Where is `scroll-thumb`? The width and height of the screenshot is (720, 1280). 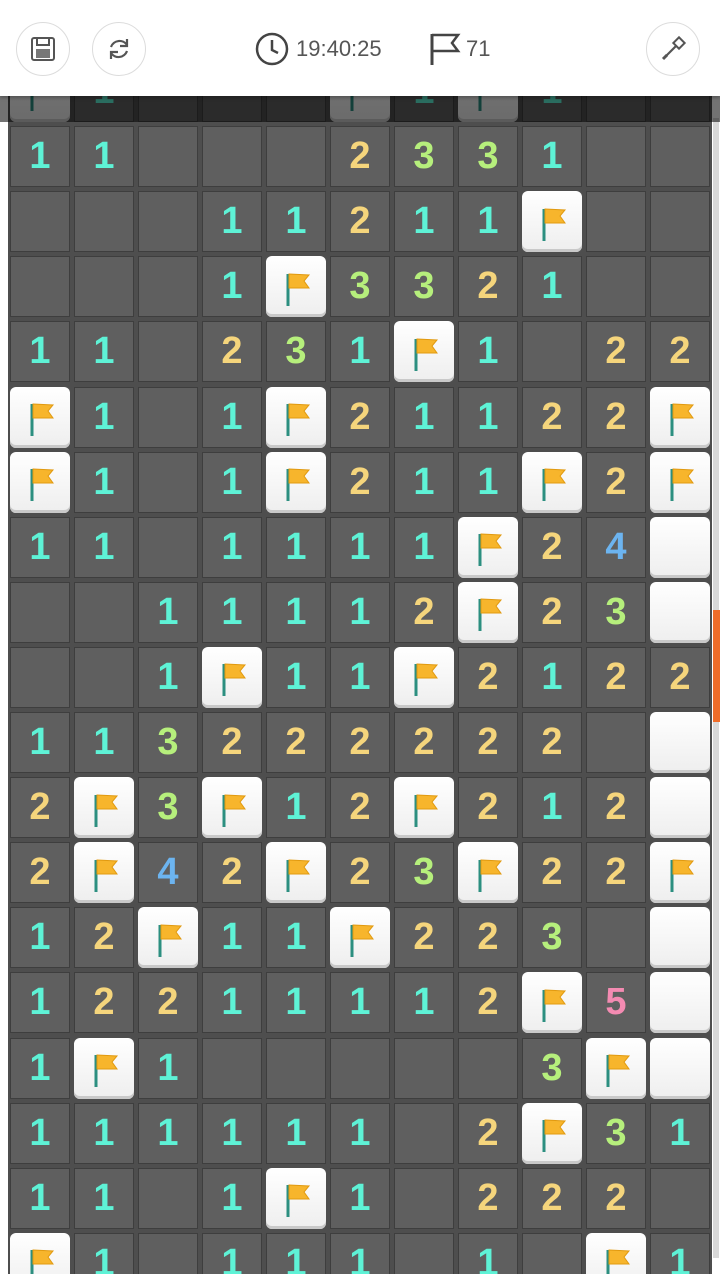 scroll-thumb is located at coordinates (716, 666).